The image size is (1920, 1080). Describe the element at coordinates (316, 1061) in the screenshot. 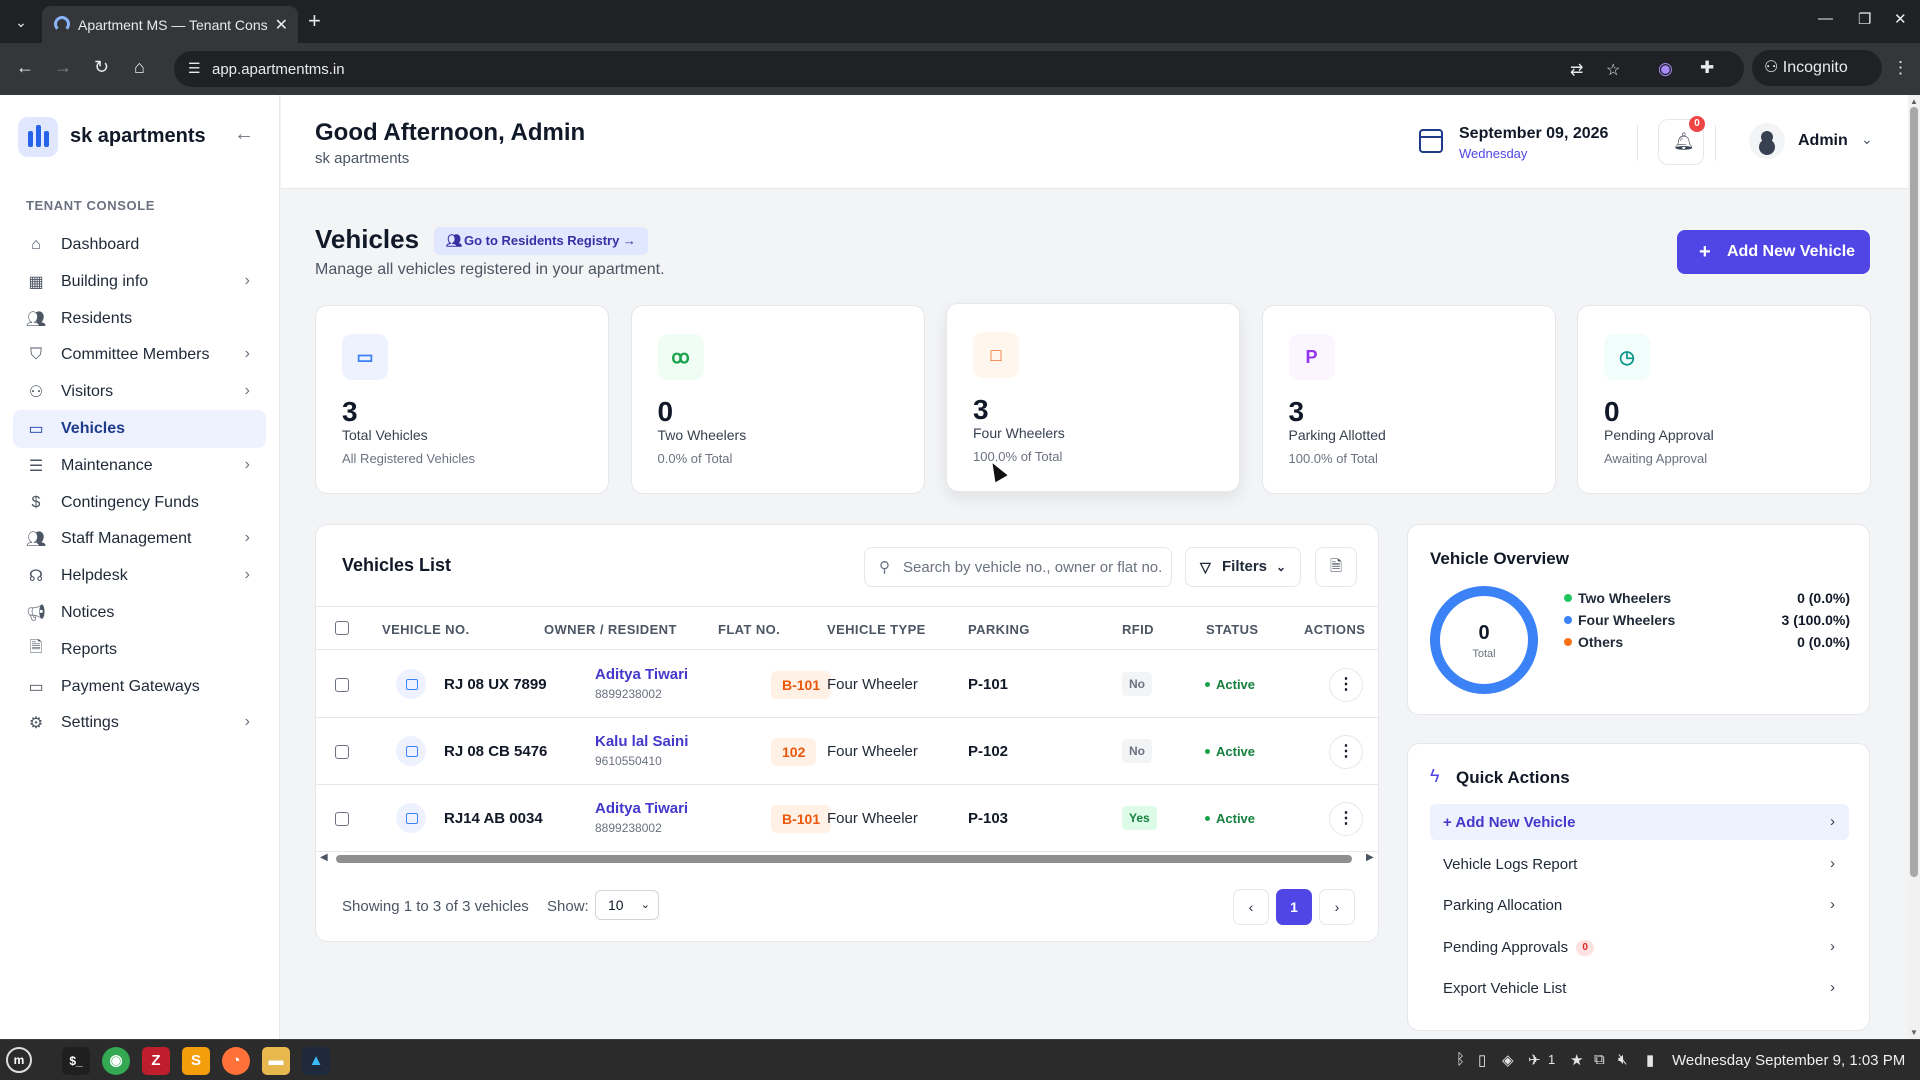

I see `editor-app-icon: ▲` at that location.